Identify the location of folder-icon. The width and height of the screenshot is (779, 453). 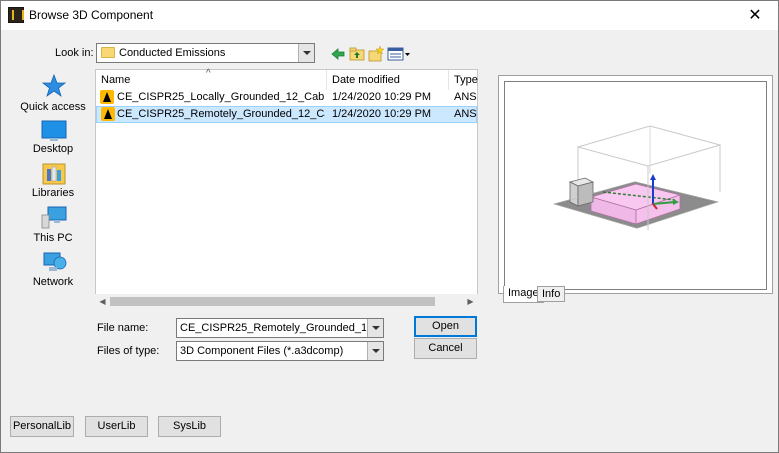
(108, 52).